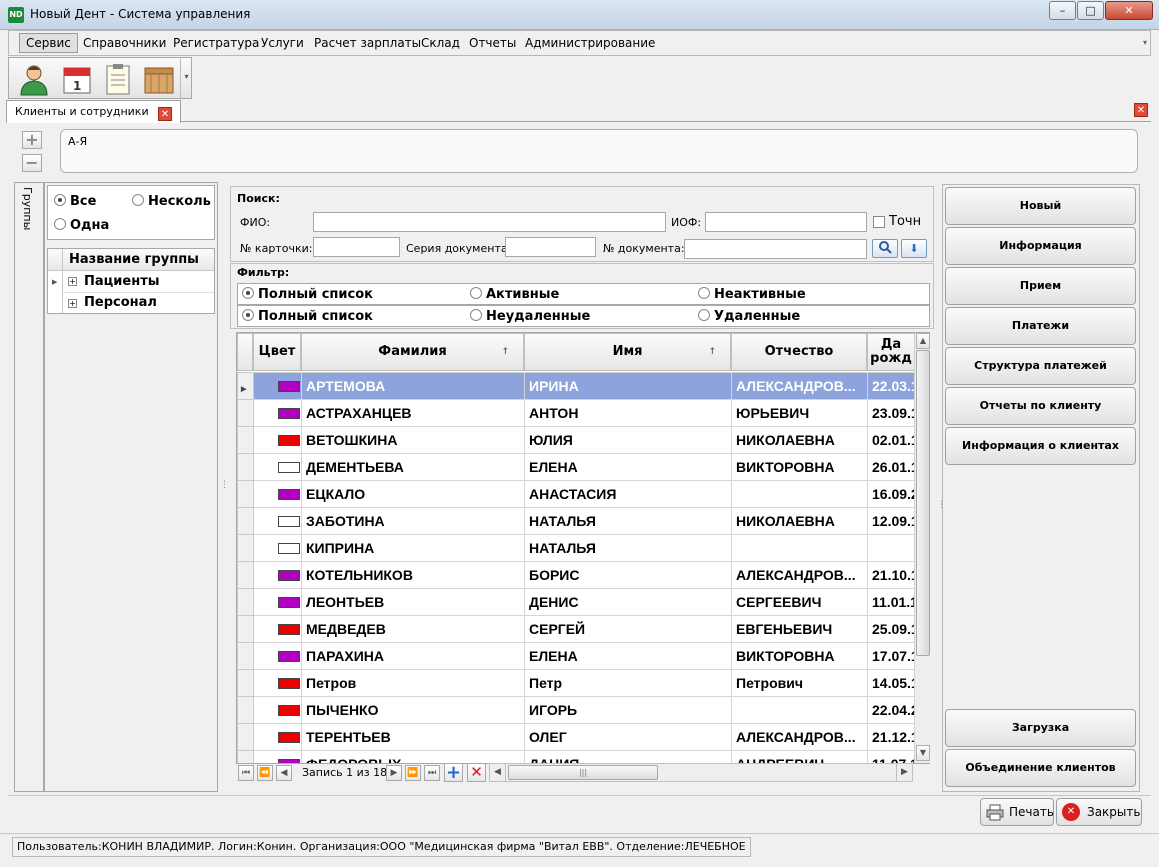 This screenshot has width=1159, height=867. What do you see at coordinates (576, 656) in the screenshot?
I see `table-row: ПАРАХИНА ЕЛЕНА ВИКТОРОВНА 17.07.1` at bounding box center [576, 656].